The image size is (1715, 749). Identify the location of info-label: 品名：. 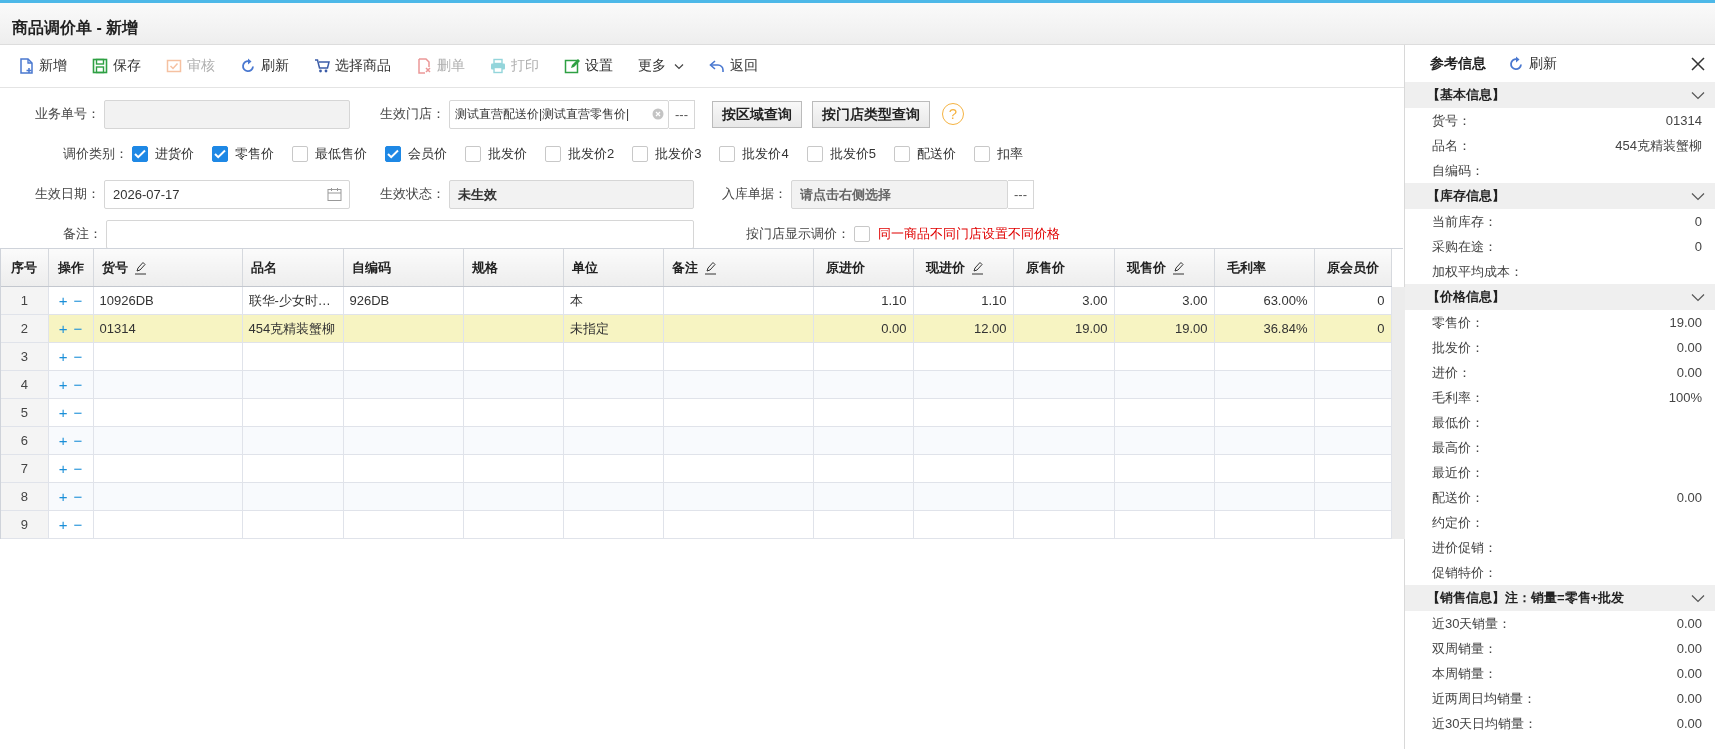
(1451, 145).